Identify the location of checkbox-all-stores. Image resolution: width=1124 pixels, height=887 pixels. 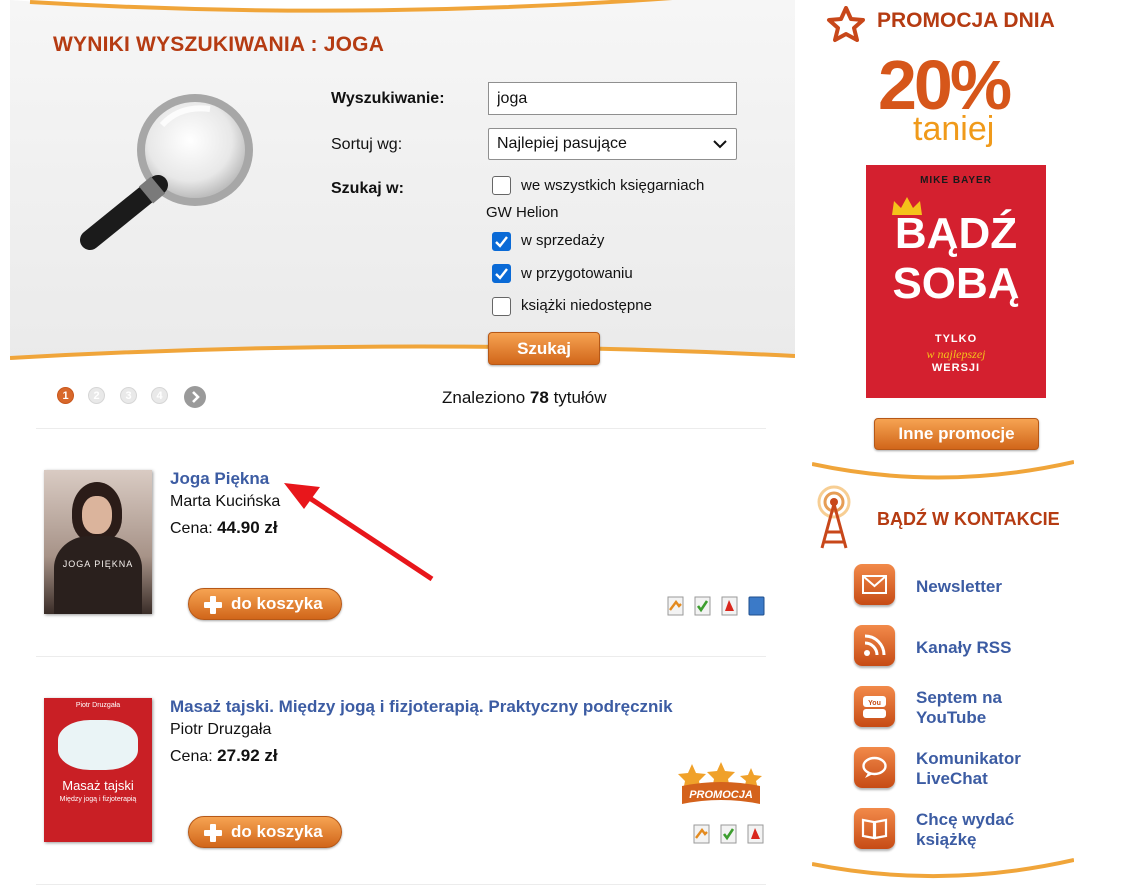
(501, 185).